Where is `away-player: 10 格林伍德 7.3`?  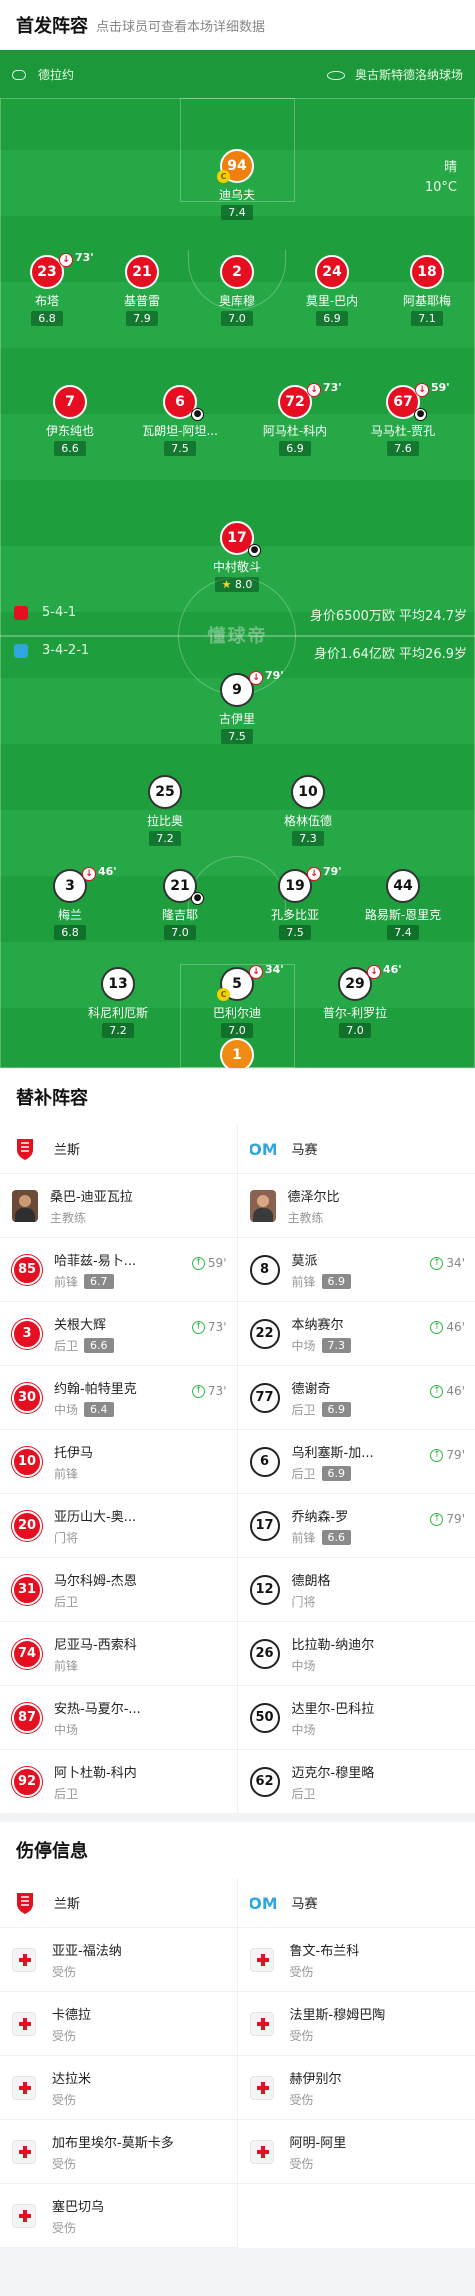 away-player: 10 格林伍德 7.3 is located at coordinates (308, 810).